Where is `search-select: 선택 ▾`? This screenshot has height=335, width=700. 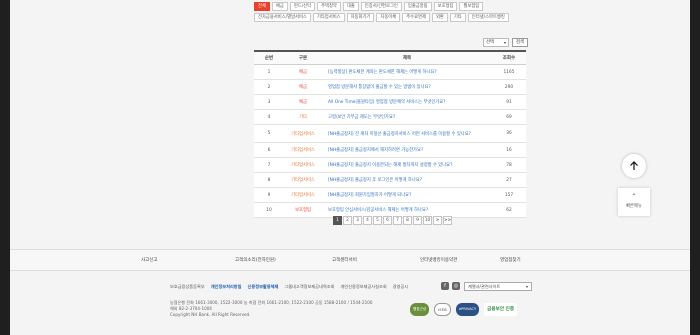
search-select: 선택 ▾ is located at coordinates (496, 42).